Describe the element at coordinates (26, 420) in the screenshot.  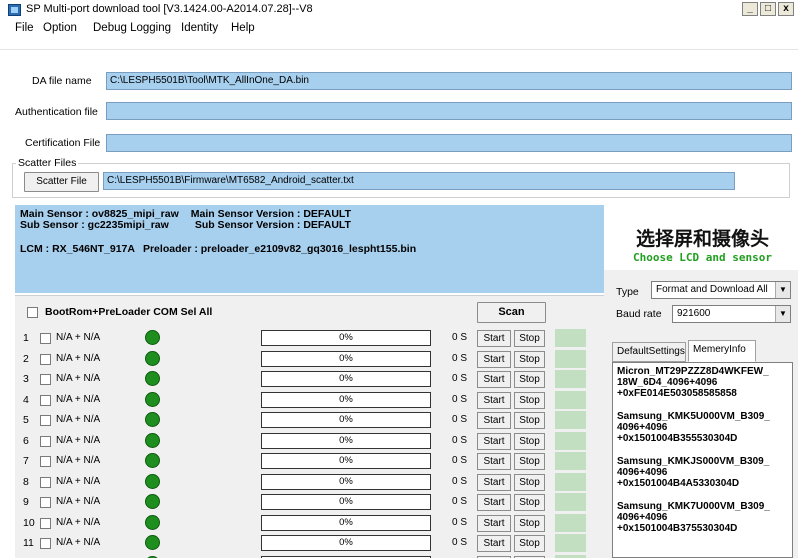
I see `port-number: 5` at that location.